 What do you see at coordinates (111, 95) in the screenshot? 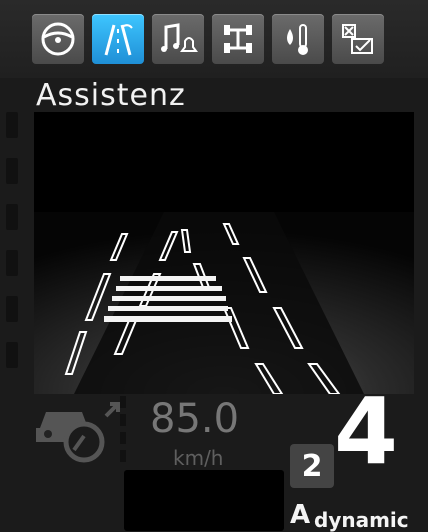
I see `page-title: Assistenz` at bounding box center [111, 95].